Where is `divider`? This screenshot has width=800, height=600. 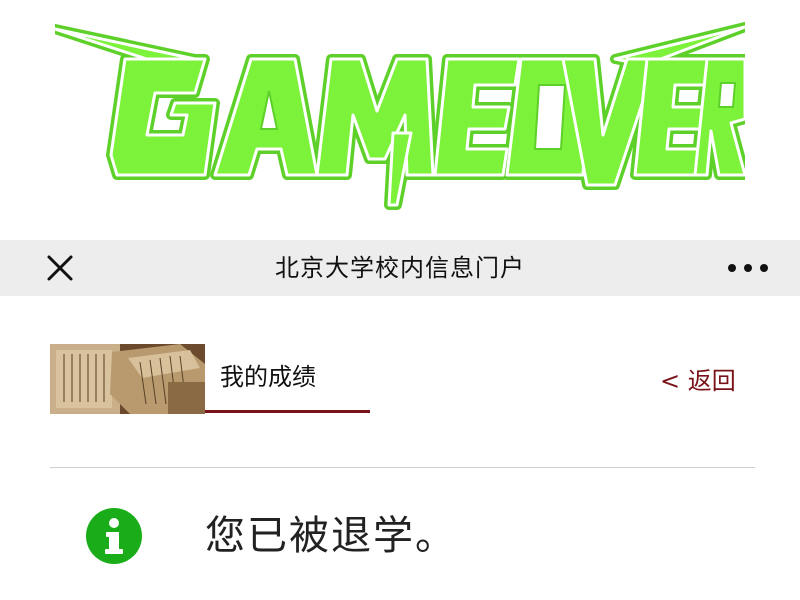 divider is located at coordinates (402, 467).